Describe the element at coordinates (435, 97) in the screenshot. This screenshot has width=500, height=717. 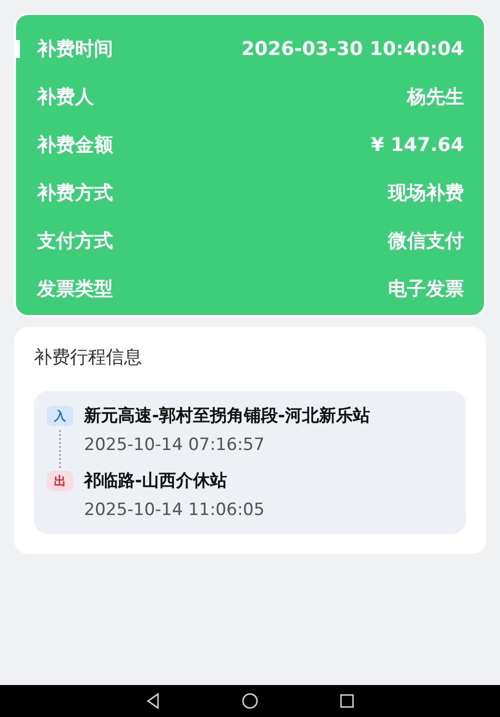
I see `field-value: 杨先生` at that location.